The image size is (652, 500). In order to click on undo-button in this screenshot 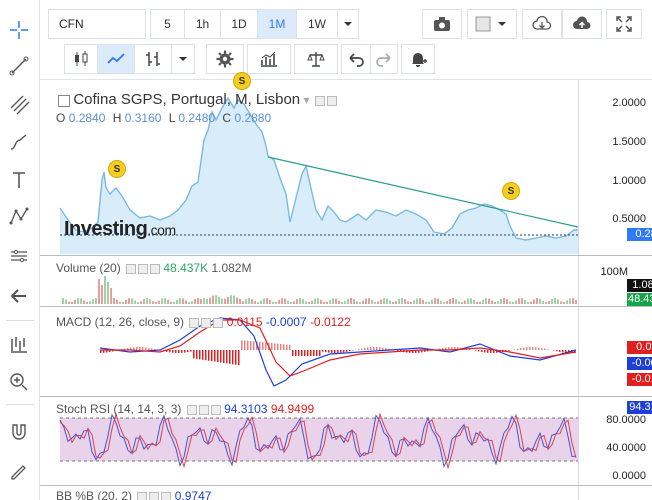, I will do `click(356, 59)`.